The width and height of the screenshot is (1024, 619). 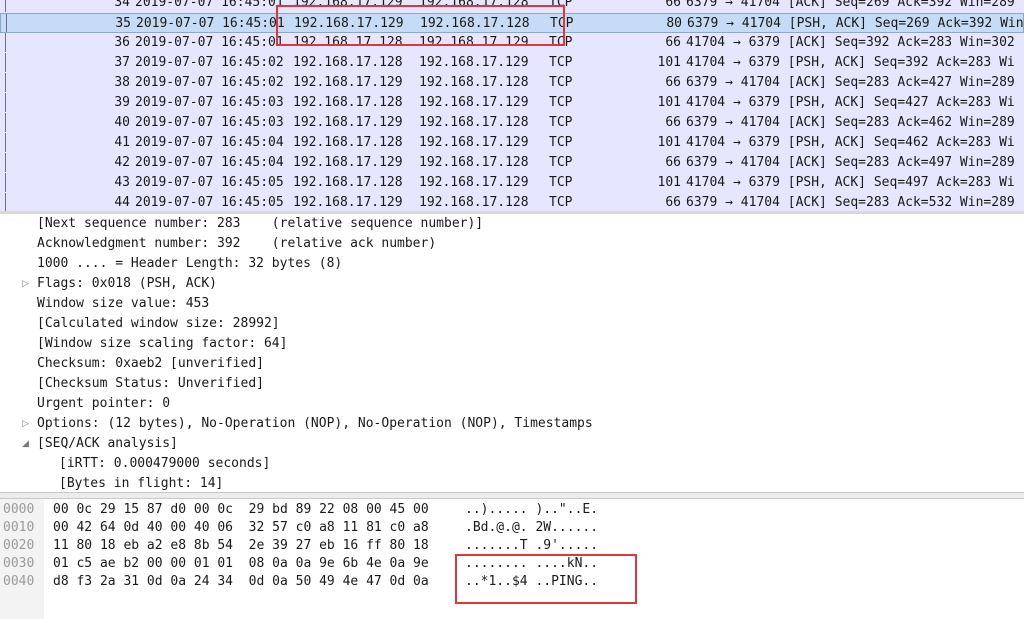 What do you see at coordinates (158, 324) in the screenshot?
I see `detail-tree-item: [Calculated window size: 28992]` at bounding box center [158, 324].